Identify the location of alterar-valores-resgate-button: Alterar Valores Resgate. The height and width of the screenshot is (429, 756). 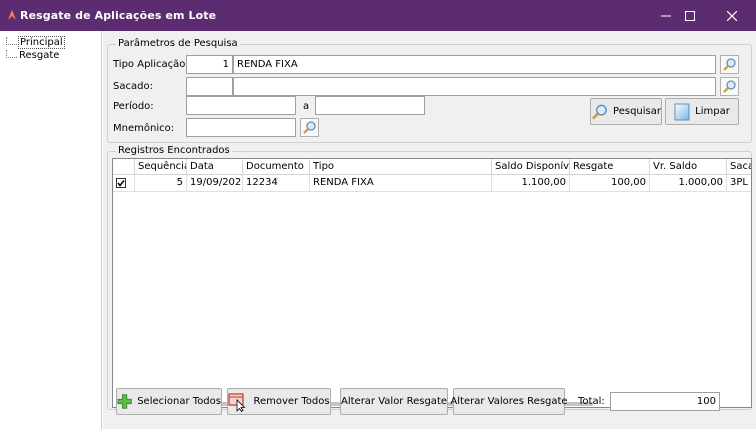
(509, 401).